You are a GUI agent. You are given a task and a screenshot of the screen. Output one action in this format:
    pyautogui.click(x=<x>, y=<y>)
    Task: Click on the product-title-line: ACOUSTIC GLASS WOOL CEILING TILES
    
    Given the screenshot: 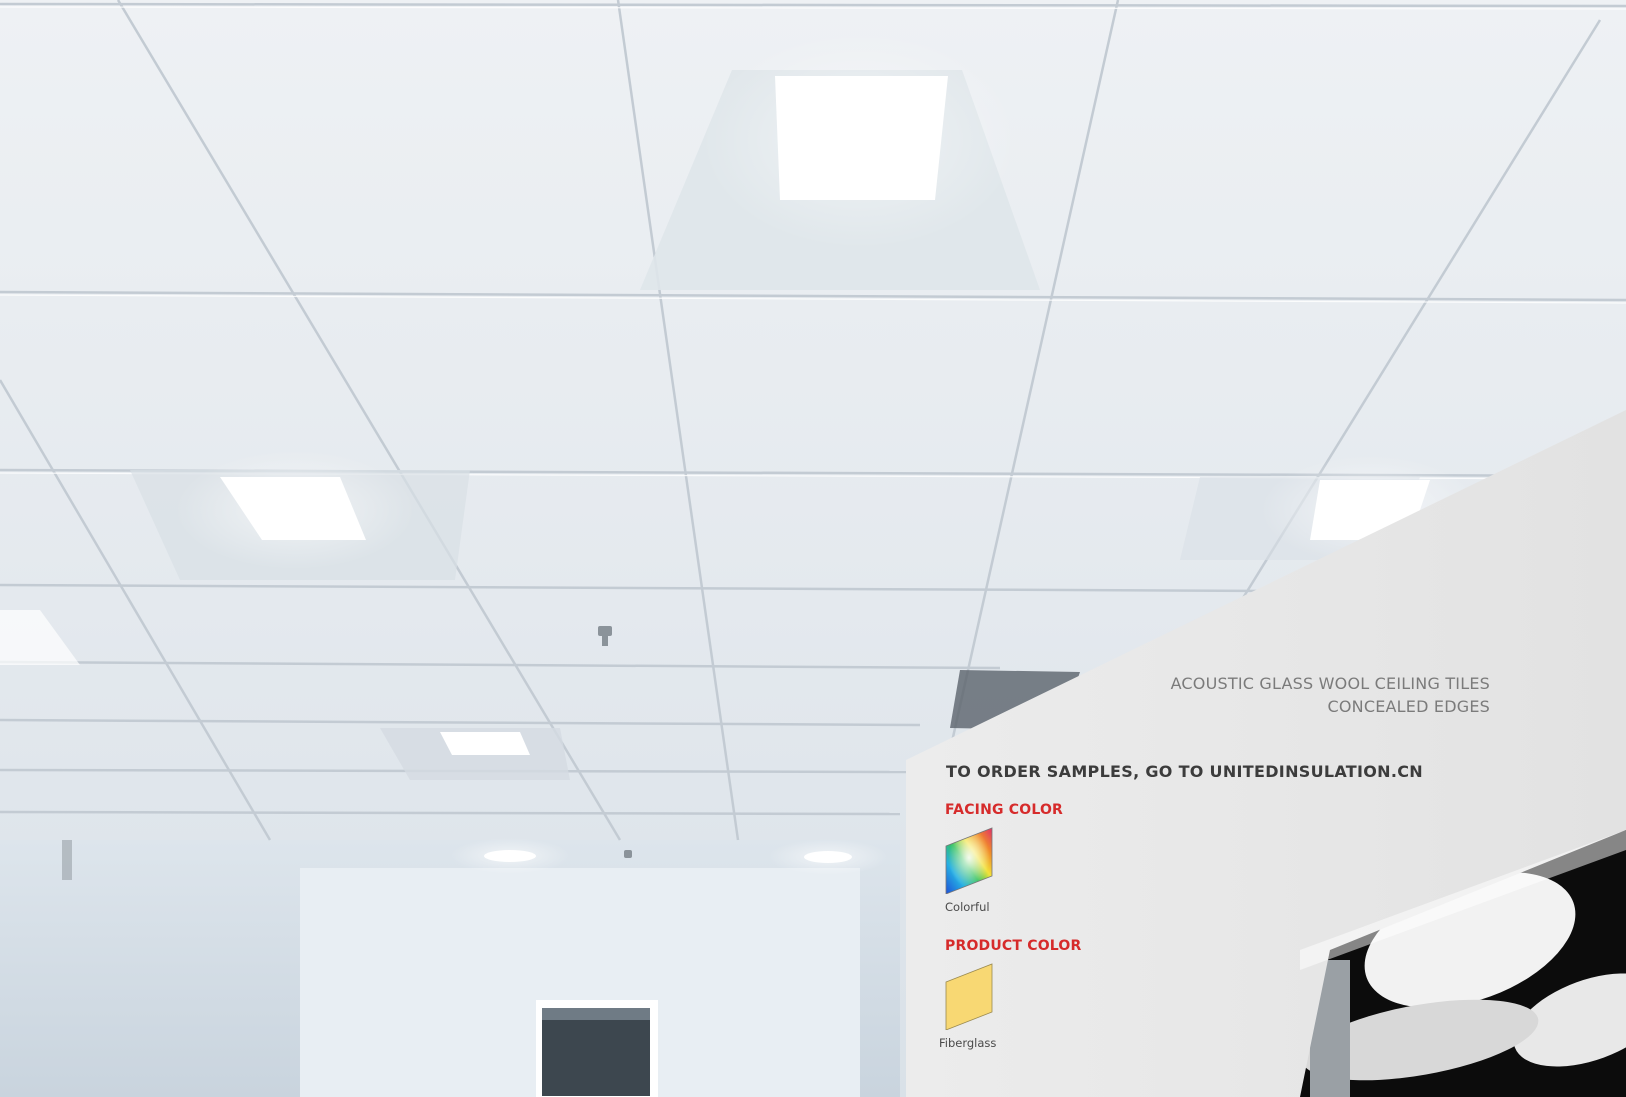 What is the action you would take?
    pyautogui.click(x=1330, y=683)
    